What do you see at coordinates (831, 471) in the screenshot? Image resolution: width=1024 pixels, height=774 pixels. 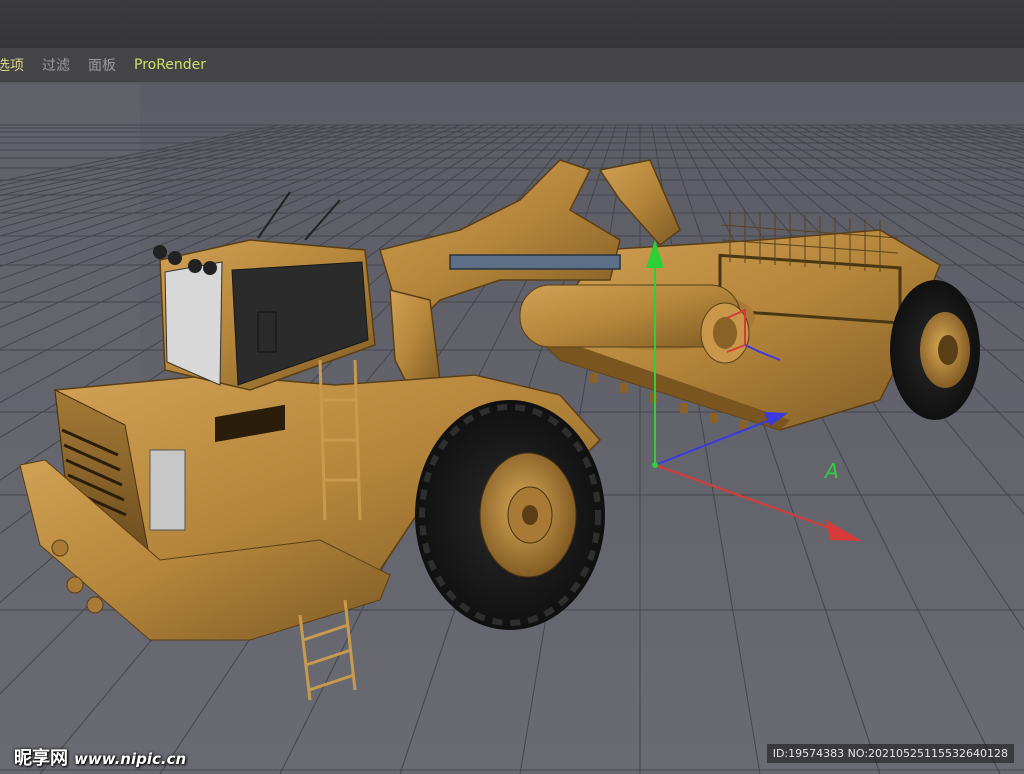 I see `gizmo-axis-label: A` at bounding box center [831, 471].